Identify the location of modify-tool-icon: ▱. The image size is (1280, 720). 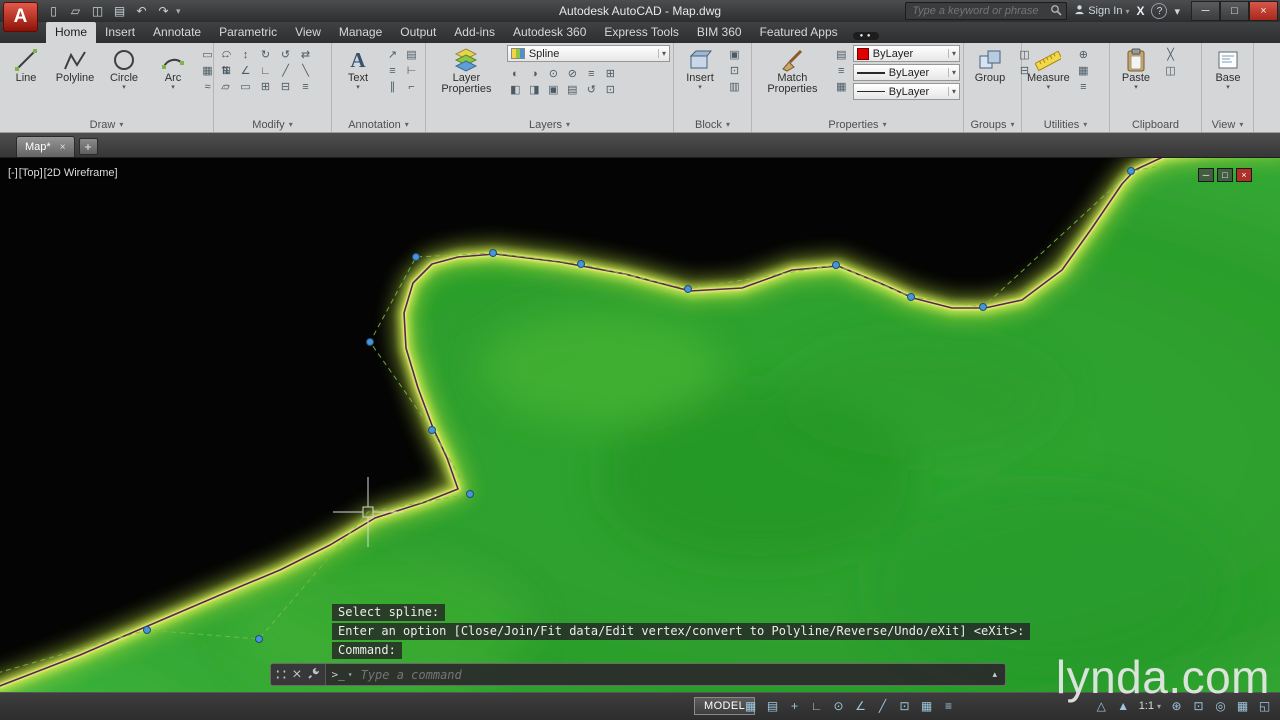
(225, 86).